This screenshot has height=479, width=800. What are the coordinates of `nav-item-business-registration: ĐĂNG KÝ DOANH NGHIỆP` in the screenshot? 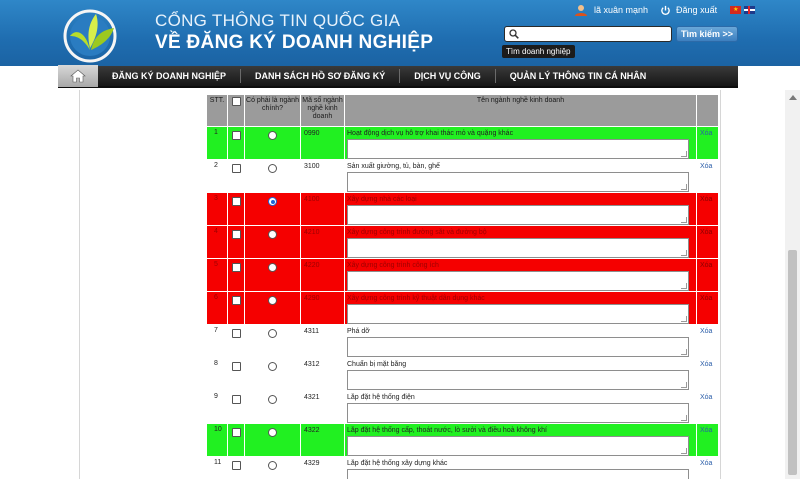 It's located at (169, 76).